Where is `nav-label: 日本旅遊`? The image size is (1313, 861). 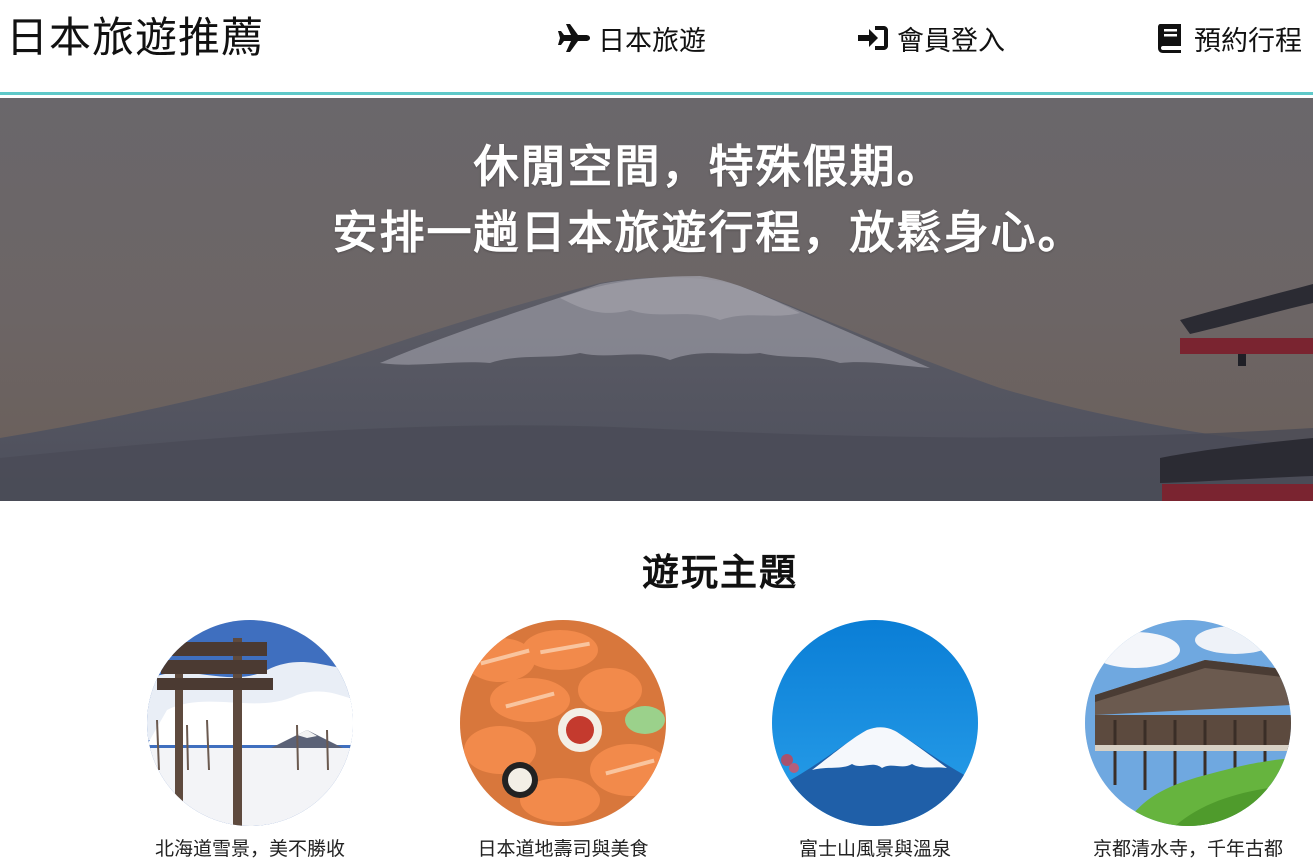 nav-label: 日本旅遊 is located at coordinates (652, 41).